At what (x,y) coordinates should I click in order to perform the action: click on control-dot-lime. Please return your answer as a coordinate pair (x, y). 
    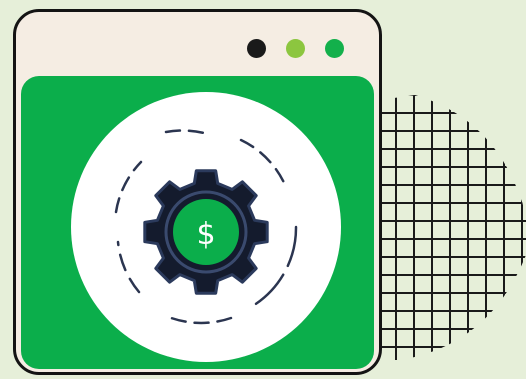
    Looking at the image, I should click on (295, 48).